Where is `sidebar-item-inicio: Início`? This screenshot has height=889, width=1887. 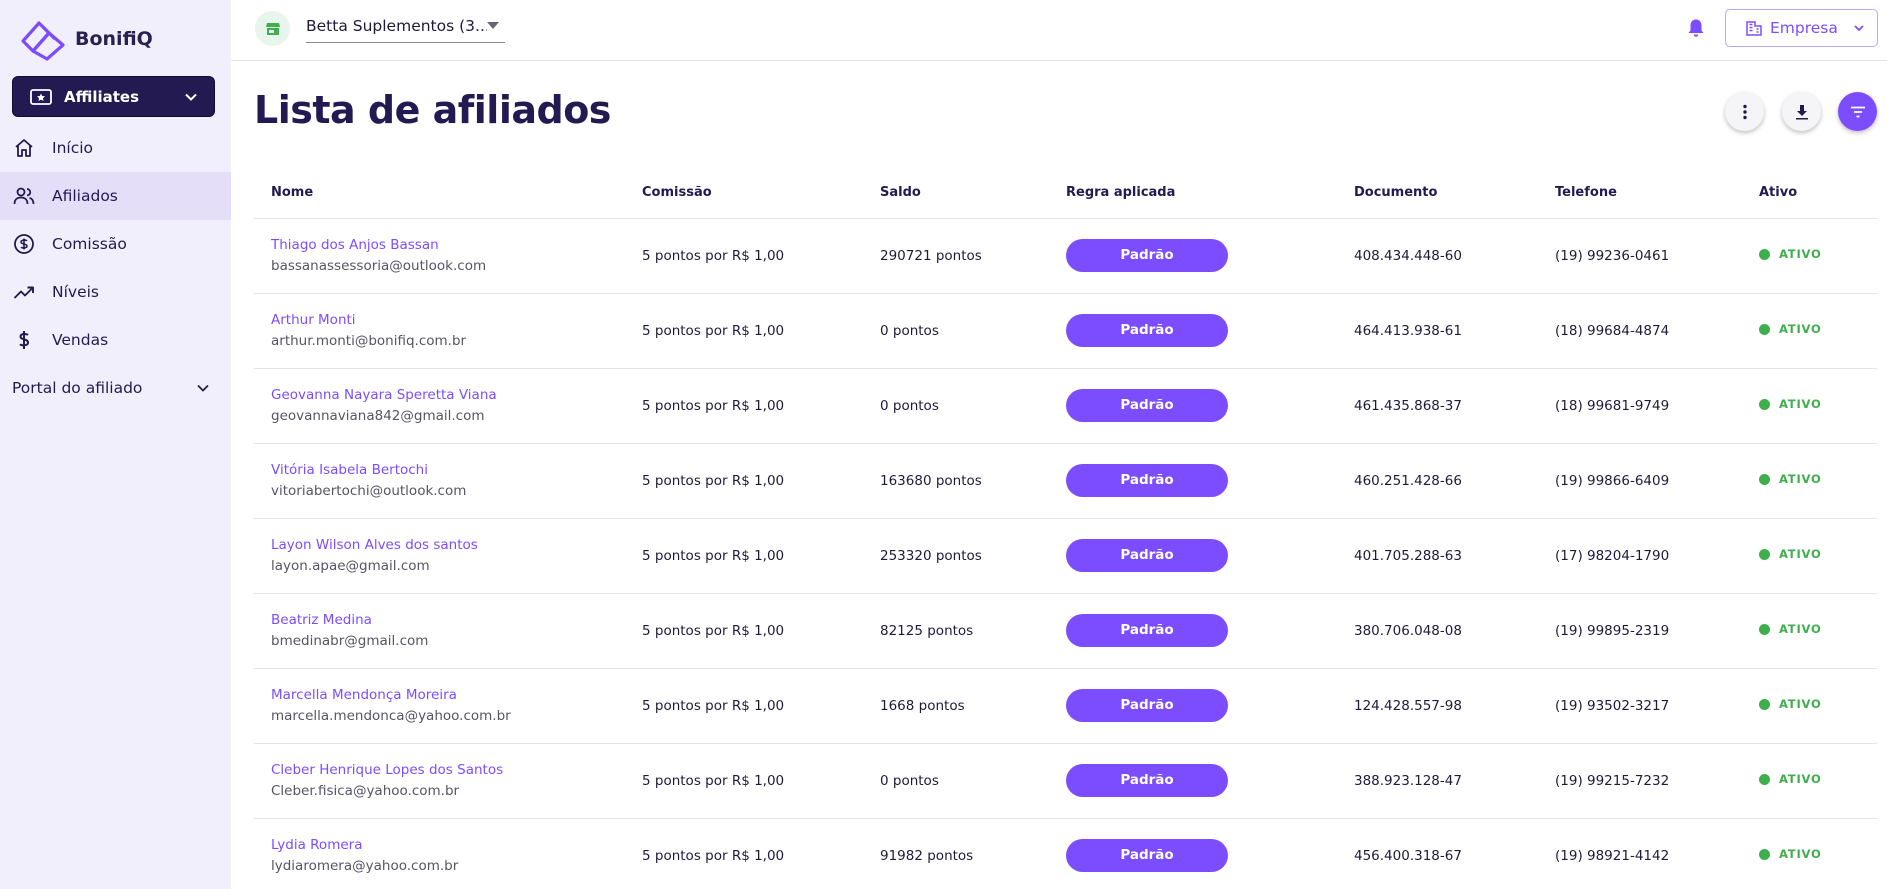
sidebar-item-inicio: Início is located at coordinates (115, 148).